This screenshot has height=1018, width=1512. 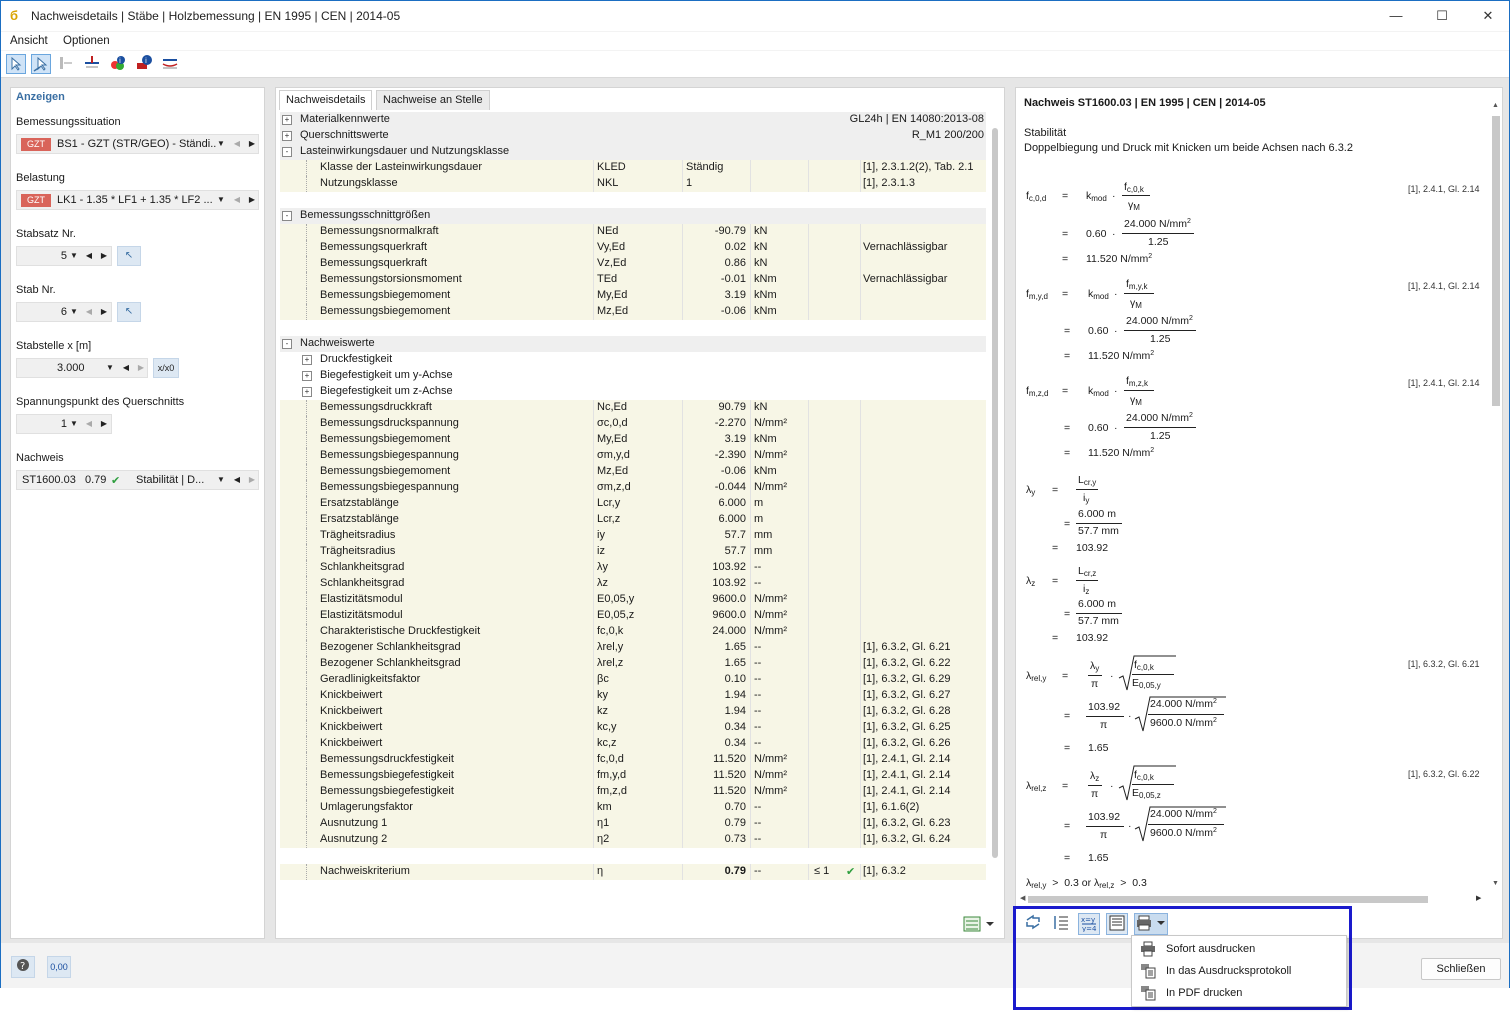 What do you see at coordinates (326, 100) in the screenshot?
I see `tab-check-details: Nachweisdetails` at bounding box center [326, 100].